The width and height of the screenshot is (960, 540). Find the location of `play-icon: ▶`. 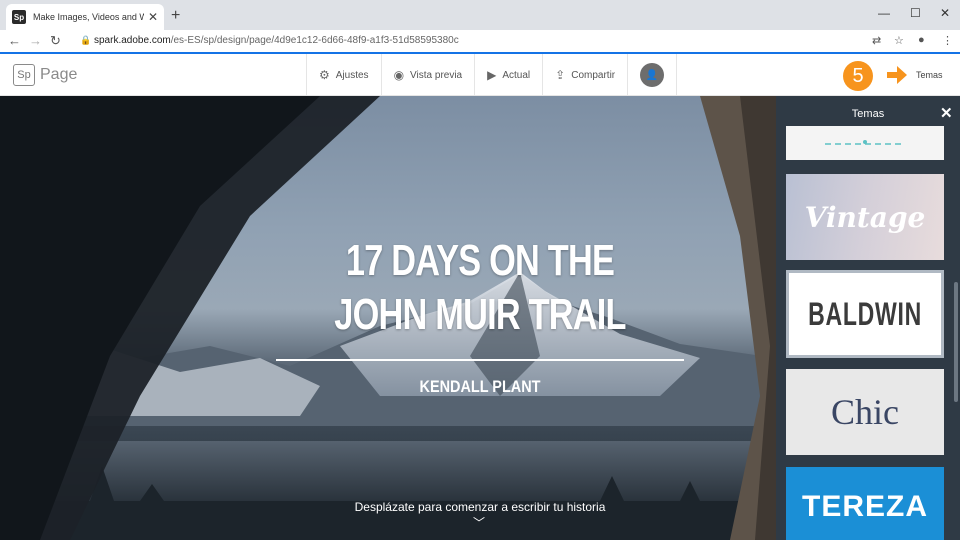

play-icon: ▶ is located at coordinates (492, 75).